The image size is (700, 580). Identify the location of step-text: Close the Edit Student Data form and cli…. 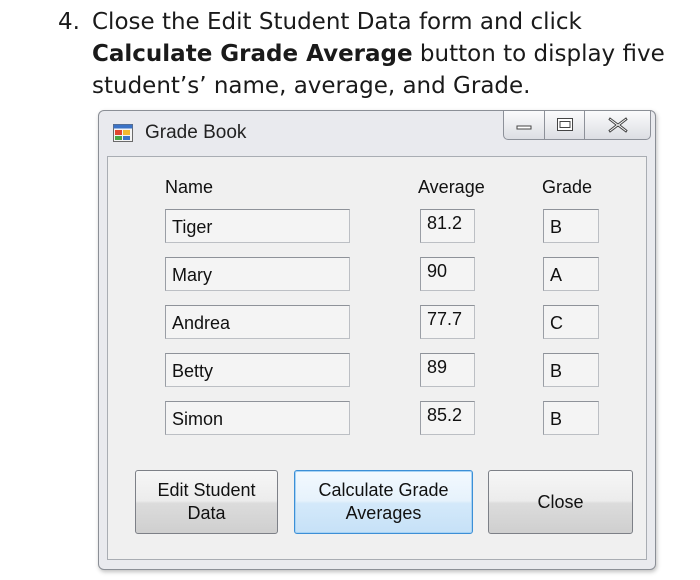
(390, 54).